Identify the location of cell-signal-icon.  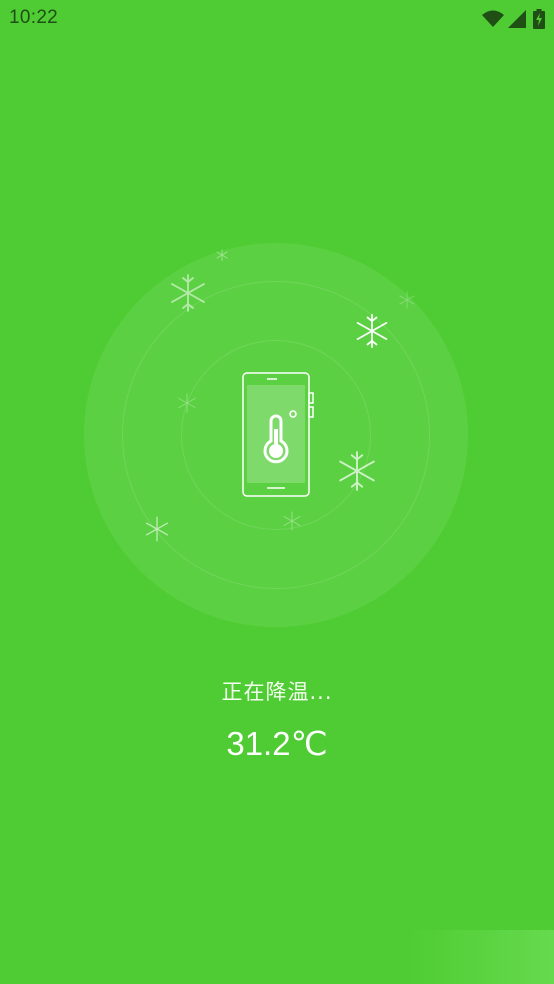
(517, 19).